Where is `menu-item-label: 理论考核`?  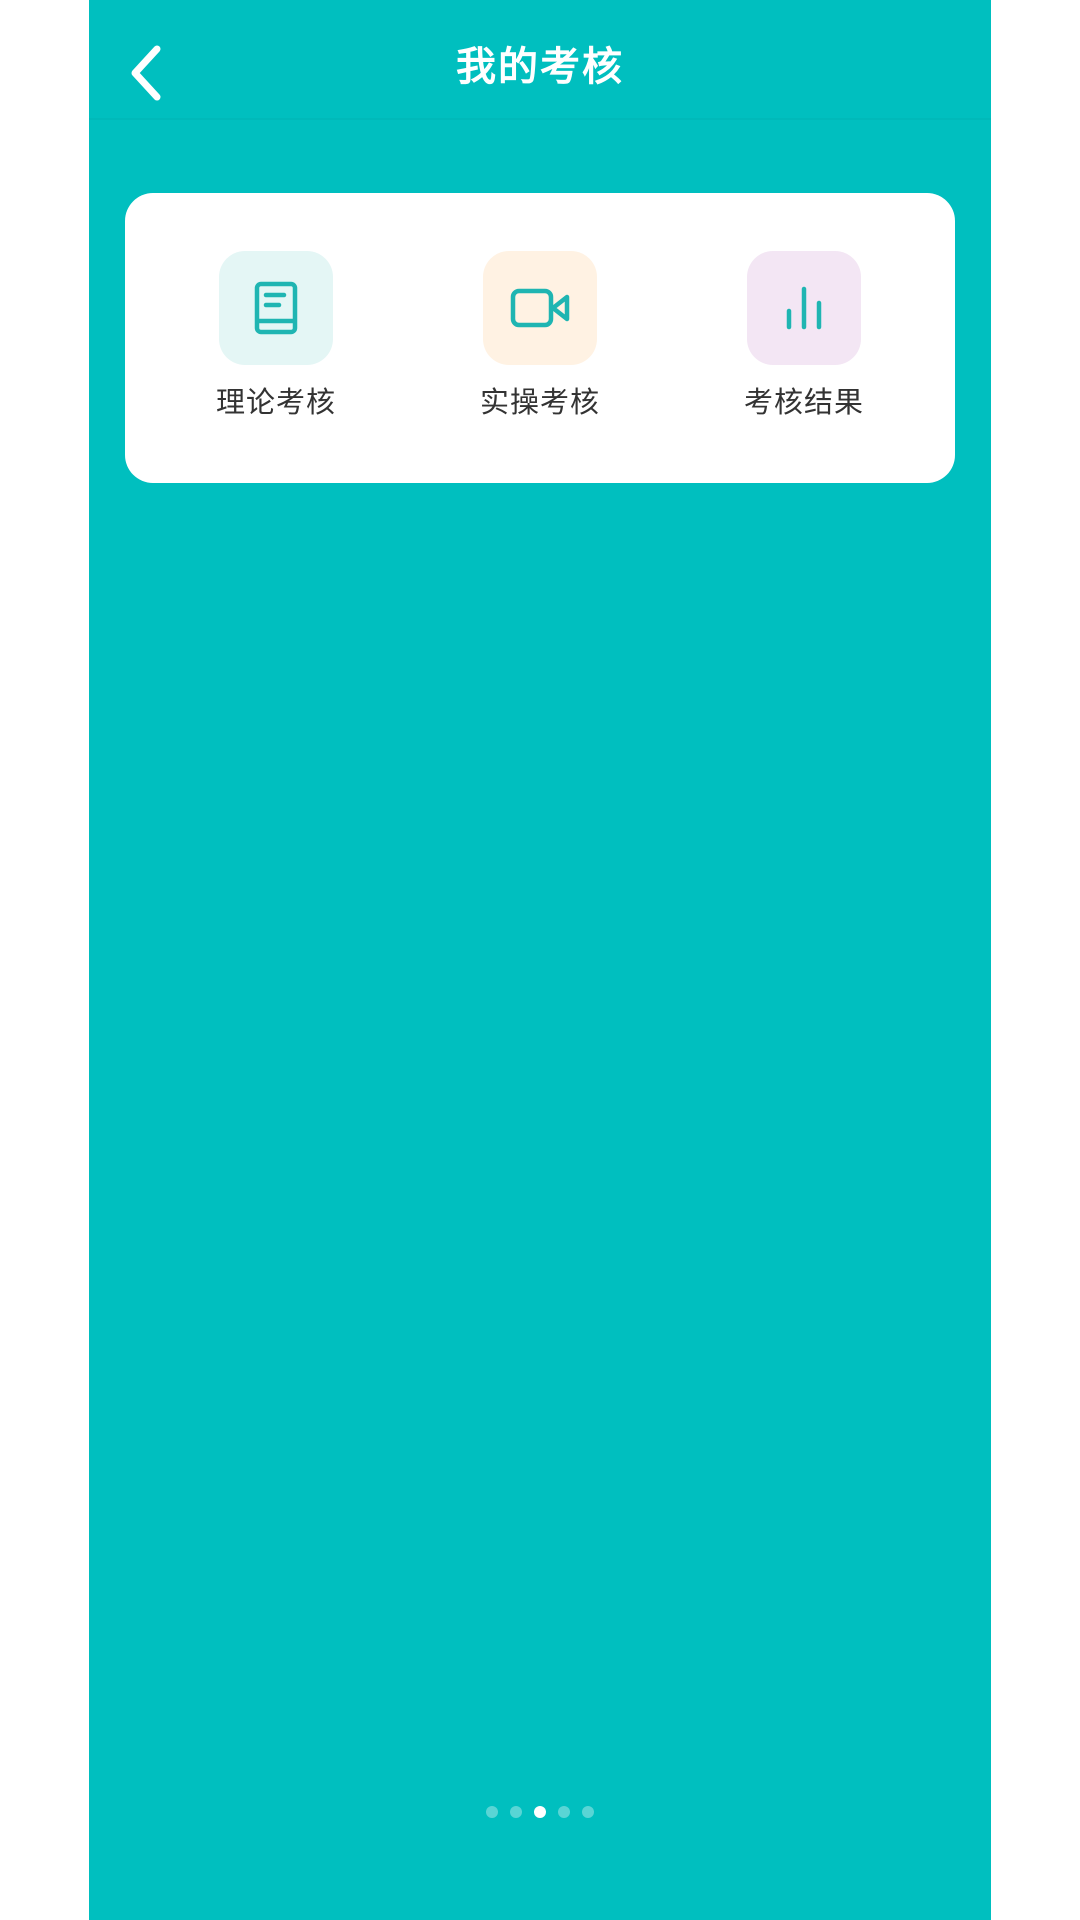 menu-item-label: 理论考核 is located at coordinates (275, 402).